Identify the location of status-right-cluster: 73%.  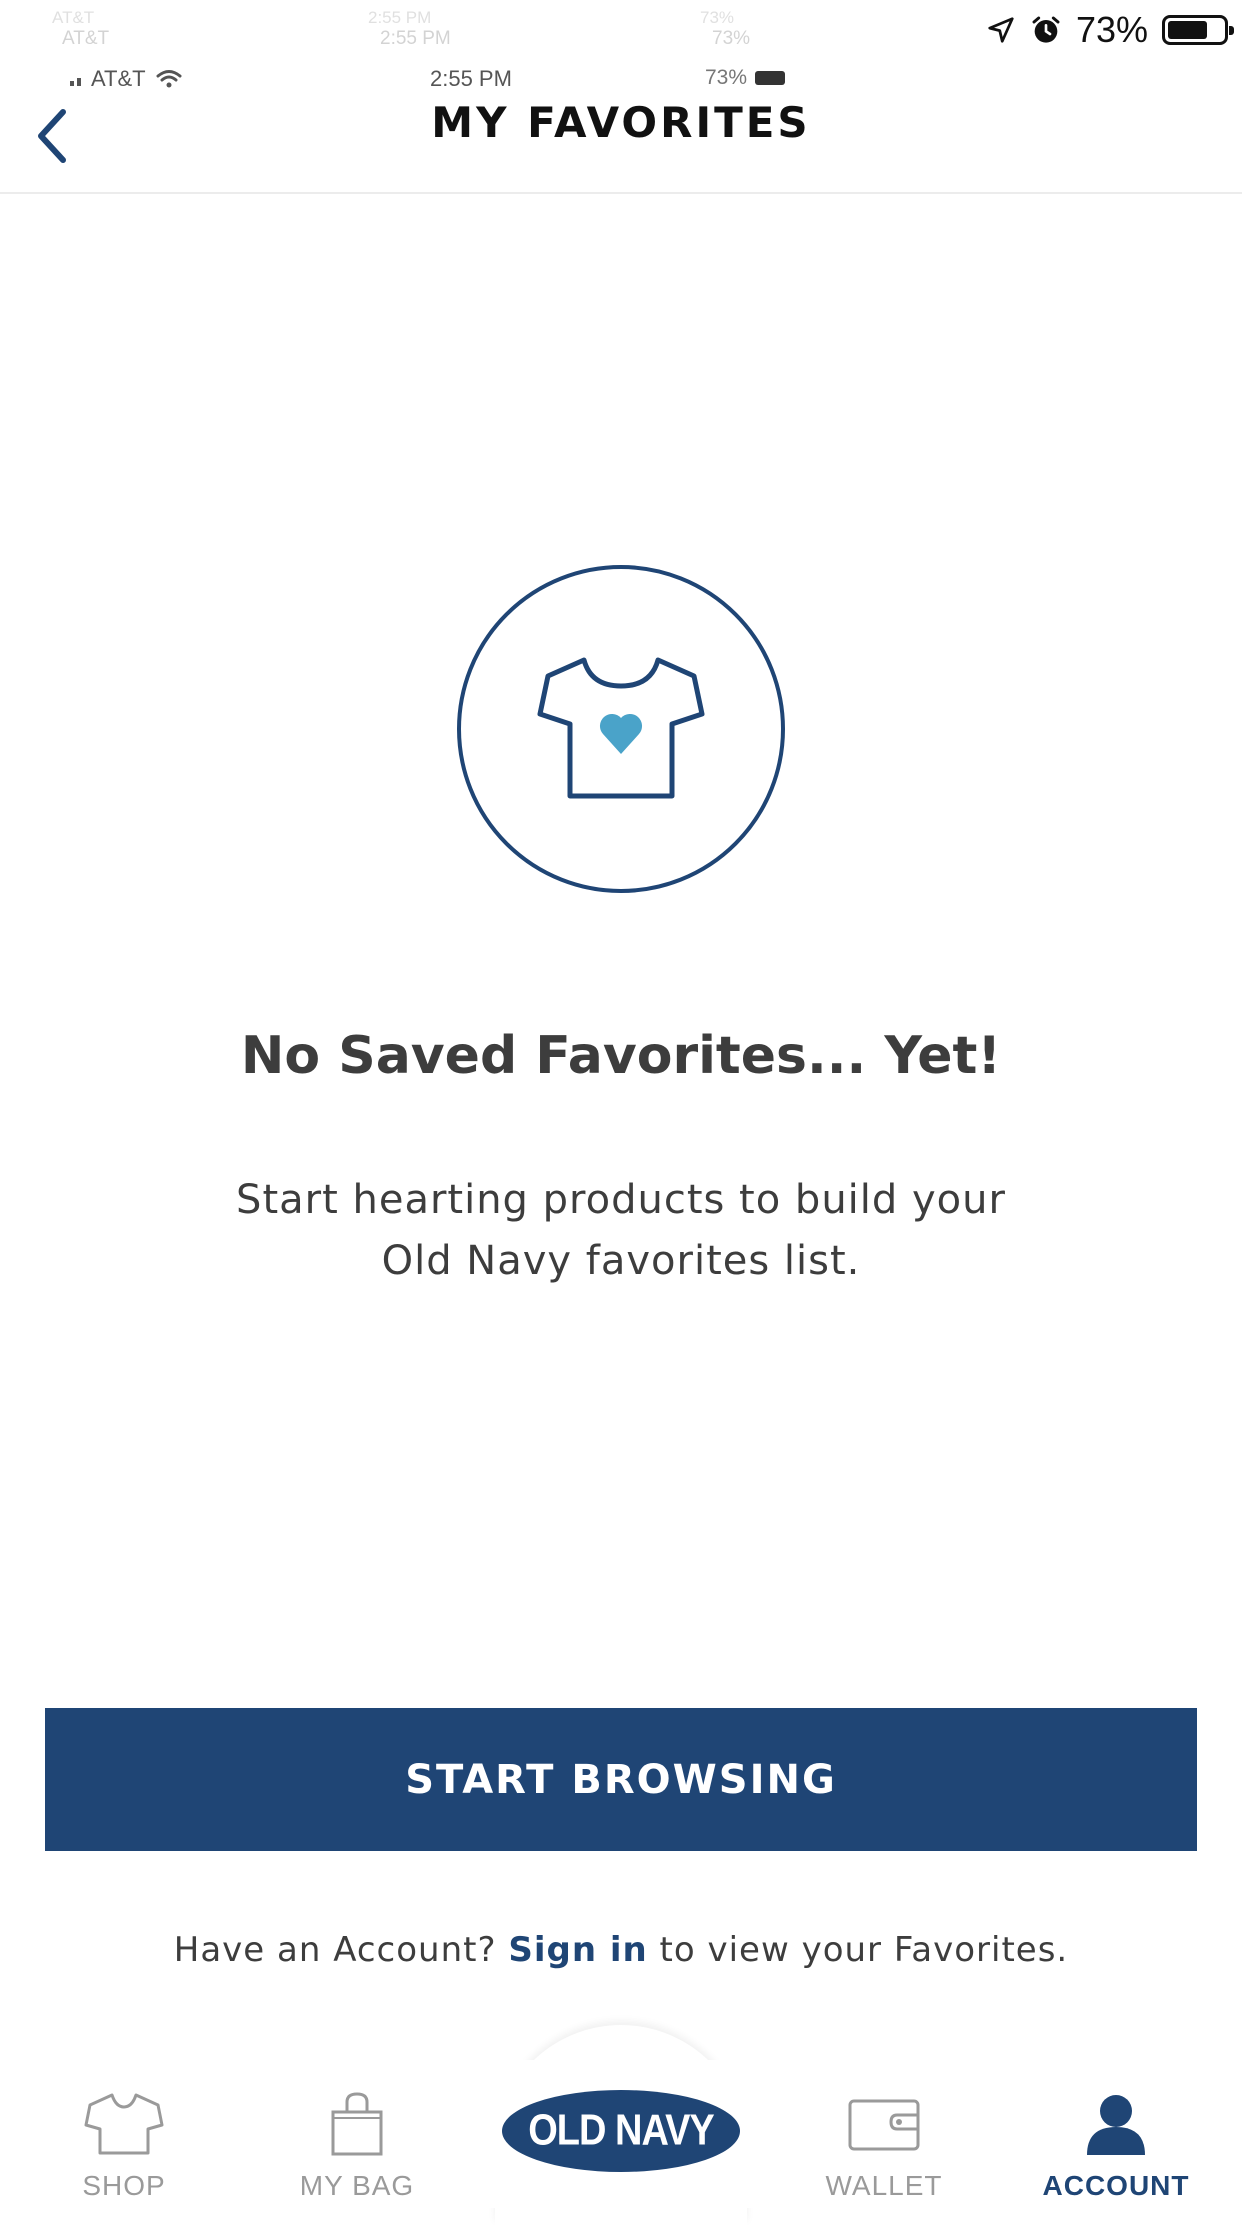
(1110, 29).